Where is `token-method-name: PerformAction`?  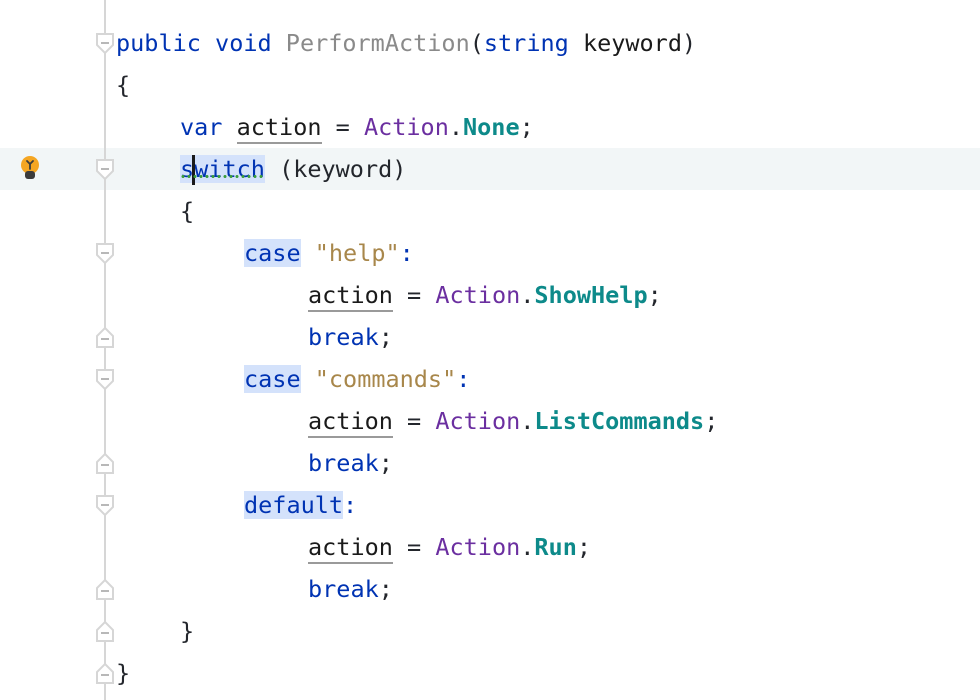 token-method-name: PerformAction is located at coordinates (377, 43).